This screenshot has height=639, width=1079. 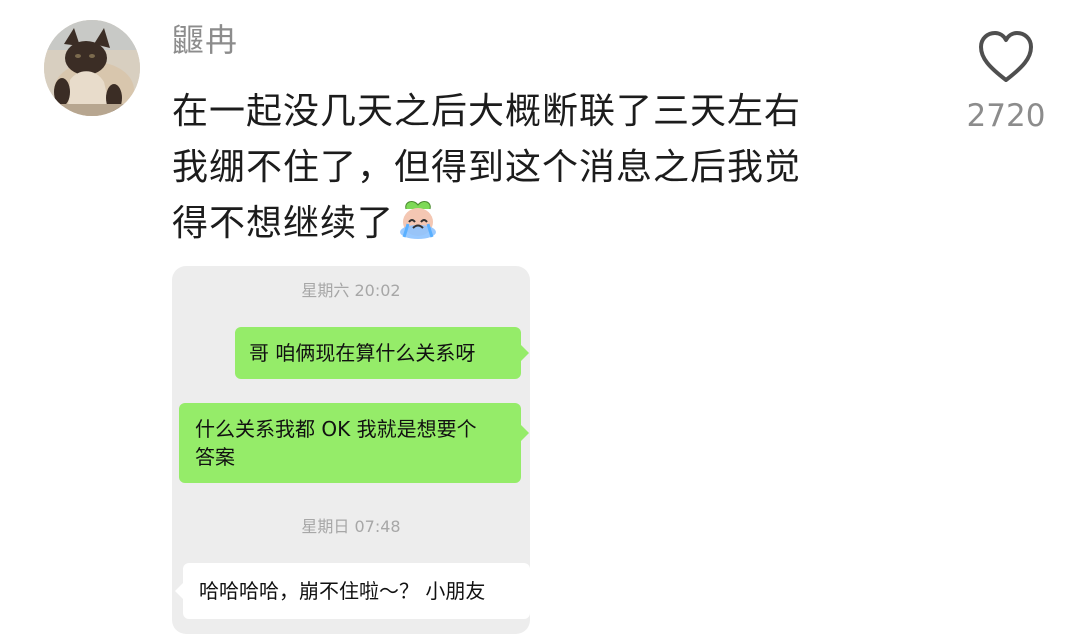 What do you see at coordinates (537, 224) in the screenshot?
I see `comment-line-last: 得不想继续了` at bounding box center [537, 224].